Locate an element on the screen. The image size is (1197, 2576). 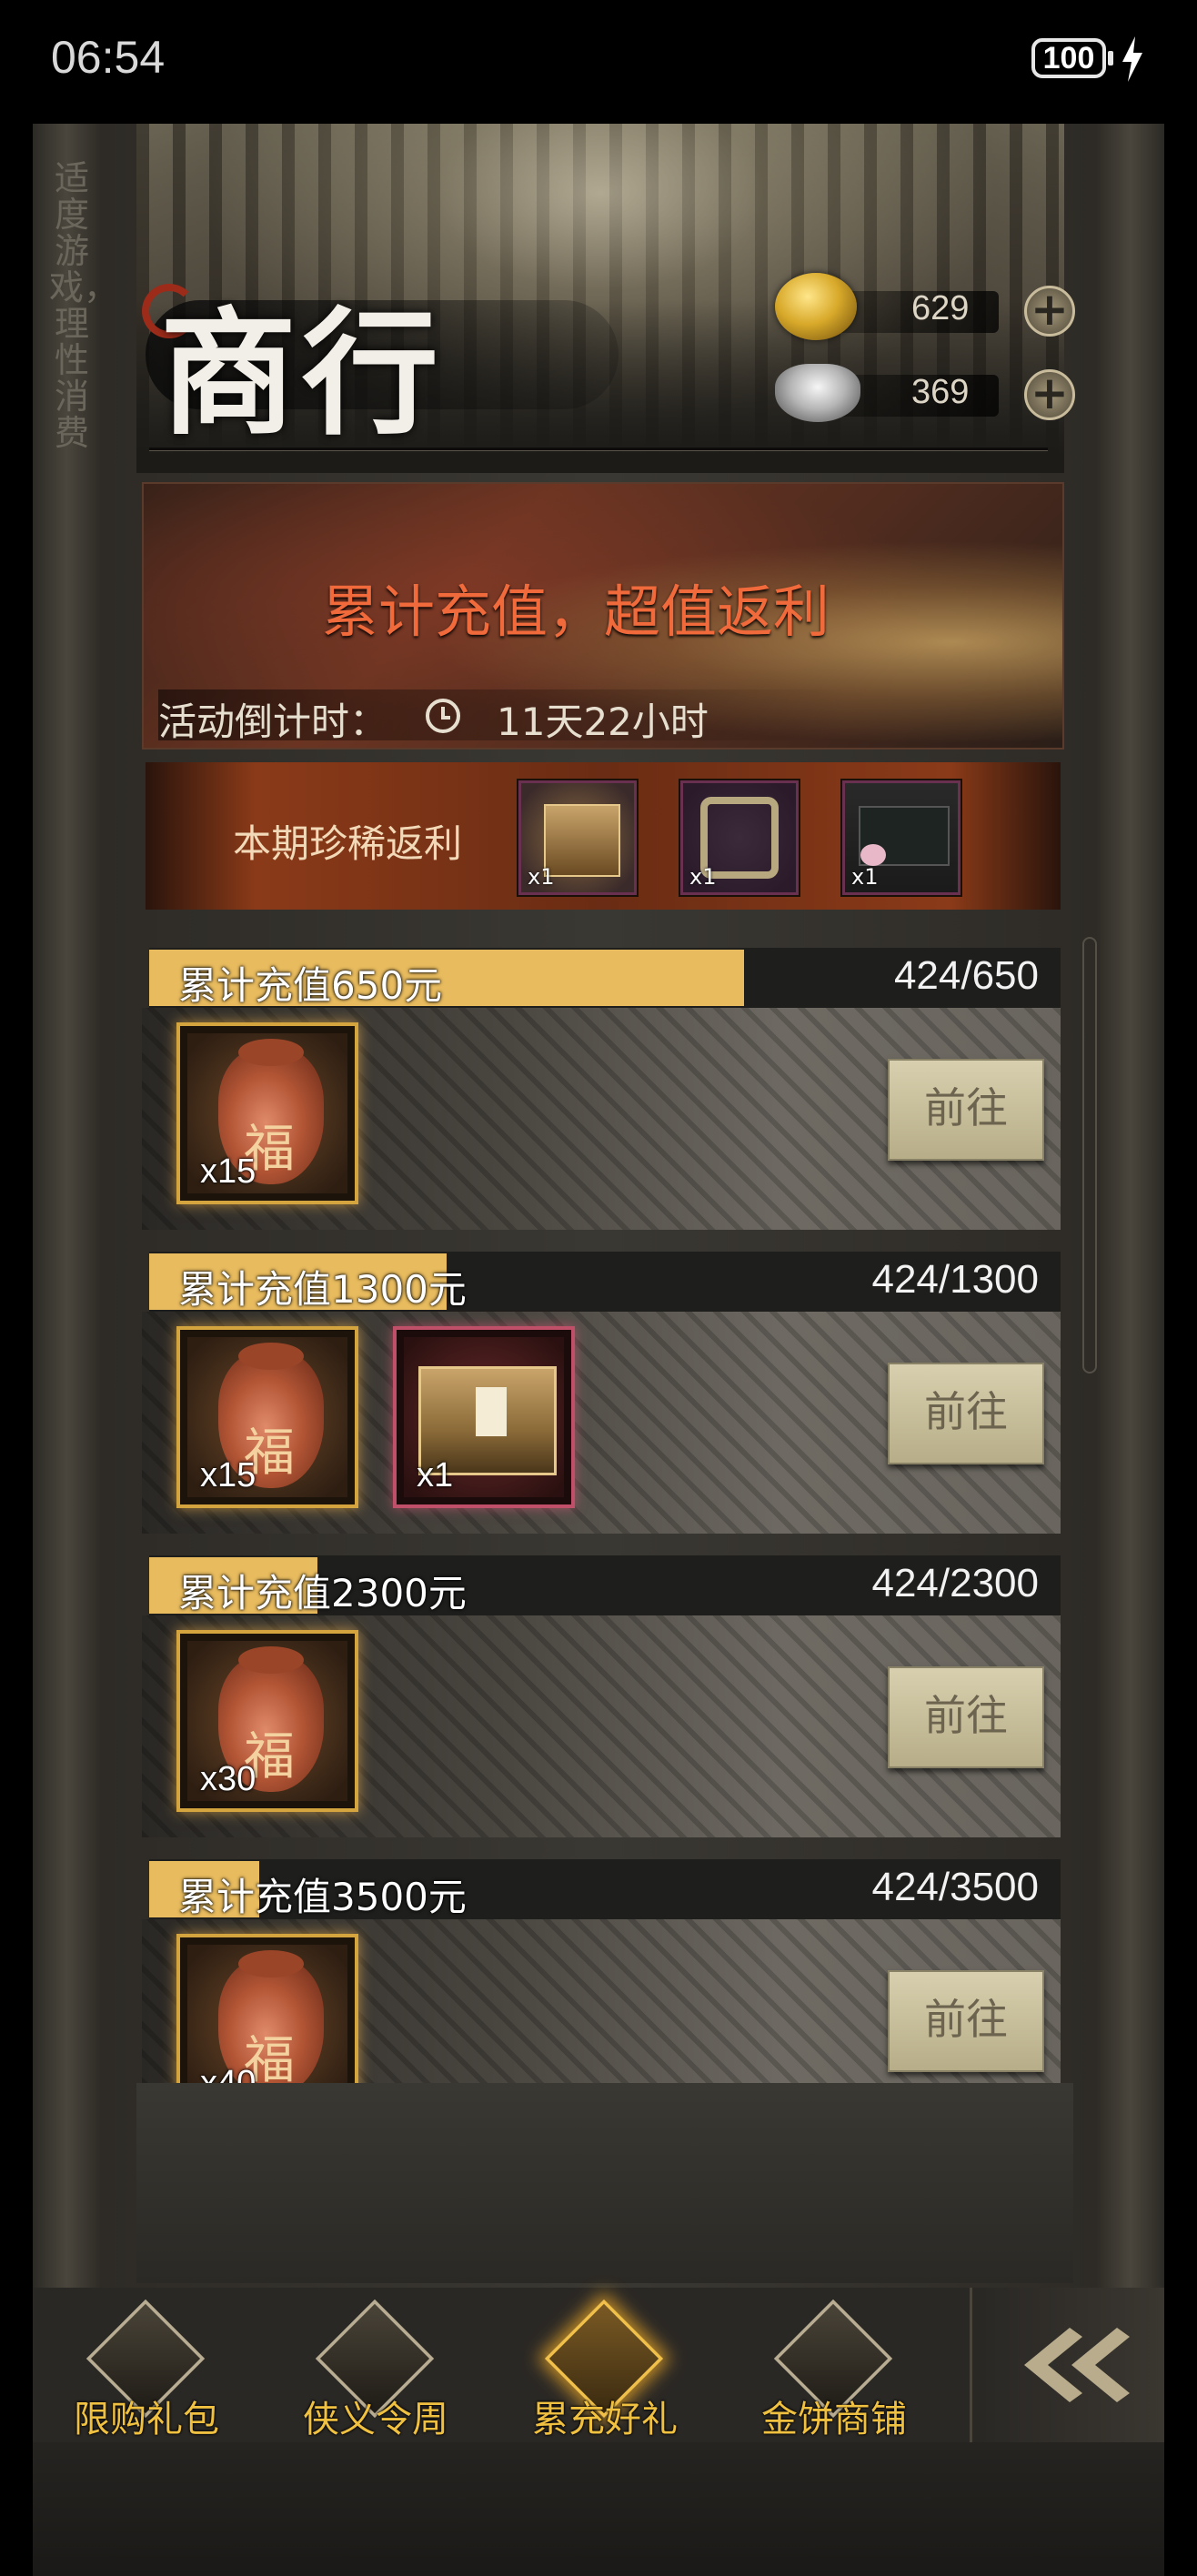
silver-currency: 369 + is located at coordinates (929, 393).